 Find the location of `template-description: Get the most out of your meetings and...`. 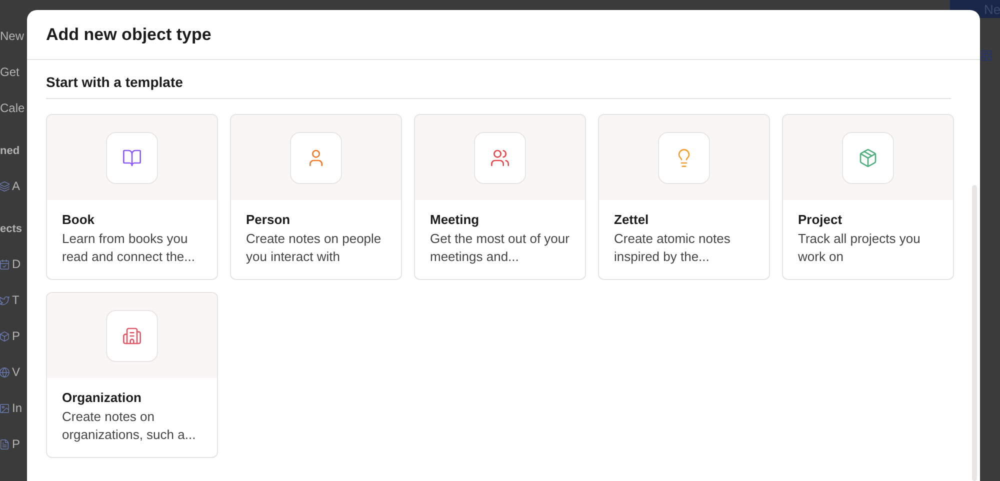

template-description: Get the most out of your meetings and... is located at coordinates (500, 248).